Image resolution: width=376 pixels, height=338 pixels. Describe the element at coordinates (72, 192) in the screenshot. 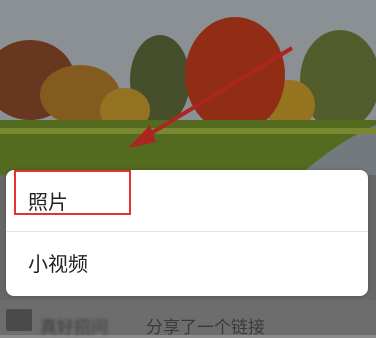

I see `annotation-highlight-box` at that location.